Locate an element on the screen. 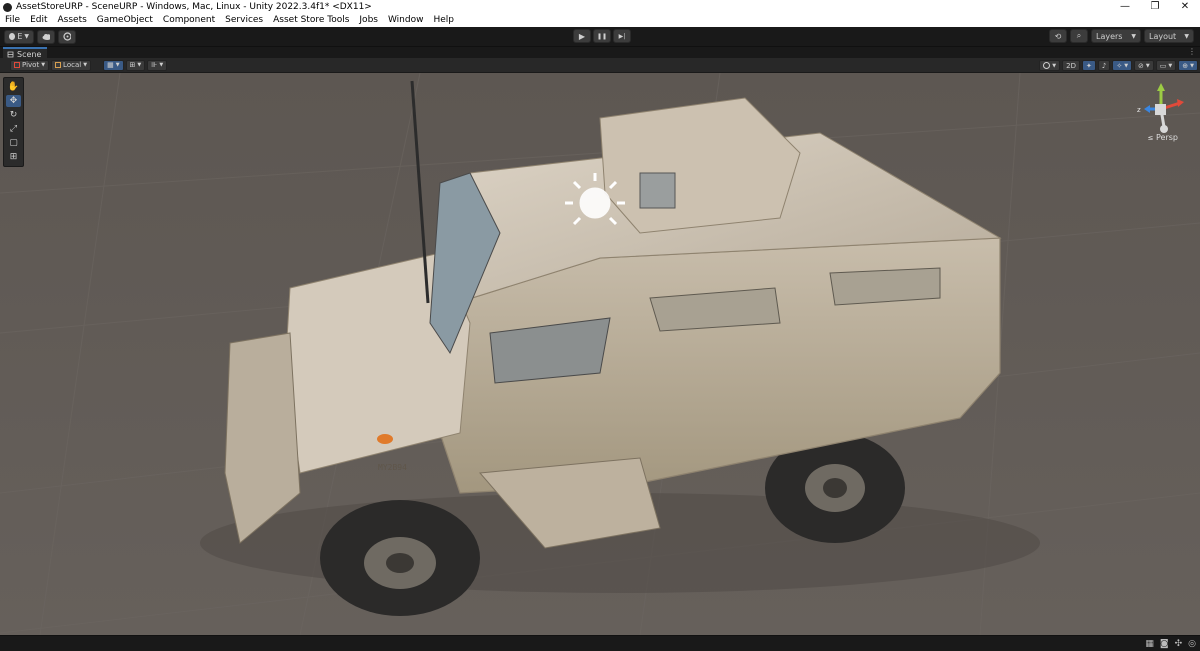 Image resolution: width=1200 pixels, height=651 pixels. camera-settings-dropdown: ▭ ▼ is located at coordinates (1166, 65).